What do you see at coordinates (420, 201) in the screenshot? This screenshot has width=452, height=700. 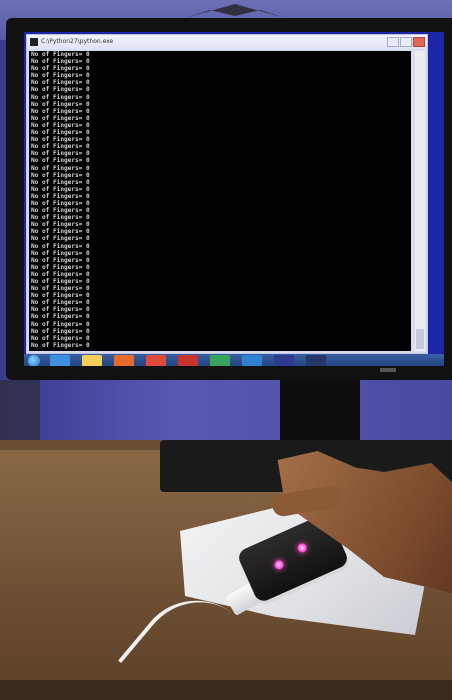 I see `console-scrollbar` at bounding box center [420, 201].